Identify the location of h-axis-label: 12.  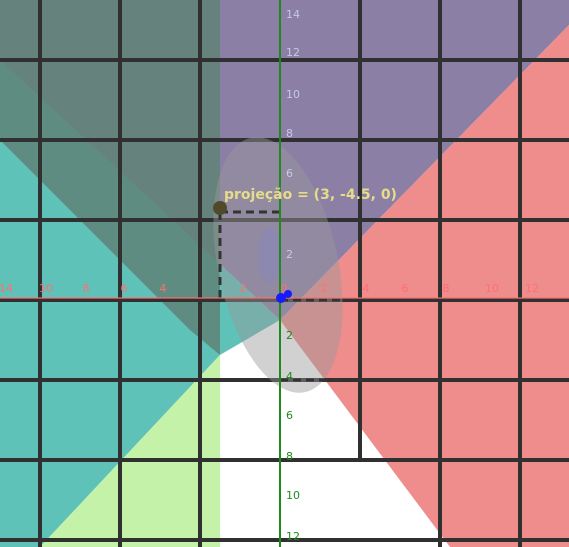
(532, 288).